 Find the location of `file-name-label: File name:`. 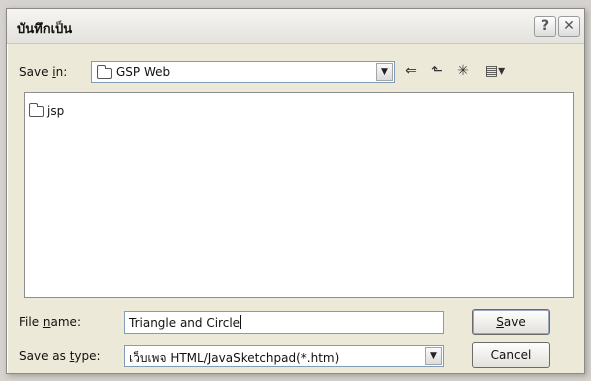

file-name-label: File name: is located at coordinates (50, 322).